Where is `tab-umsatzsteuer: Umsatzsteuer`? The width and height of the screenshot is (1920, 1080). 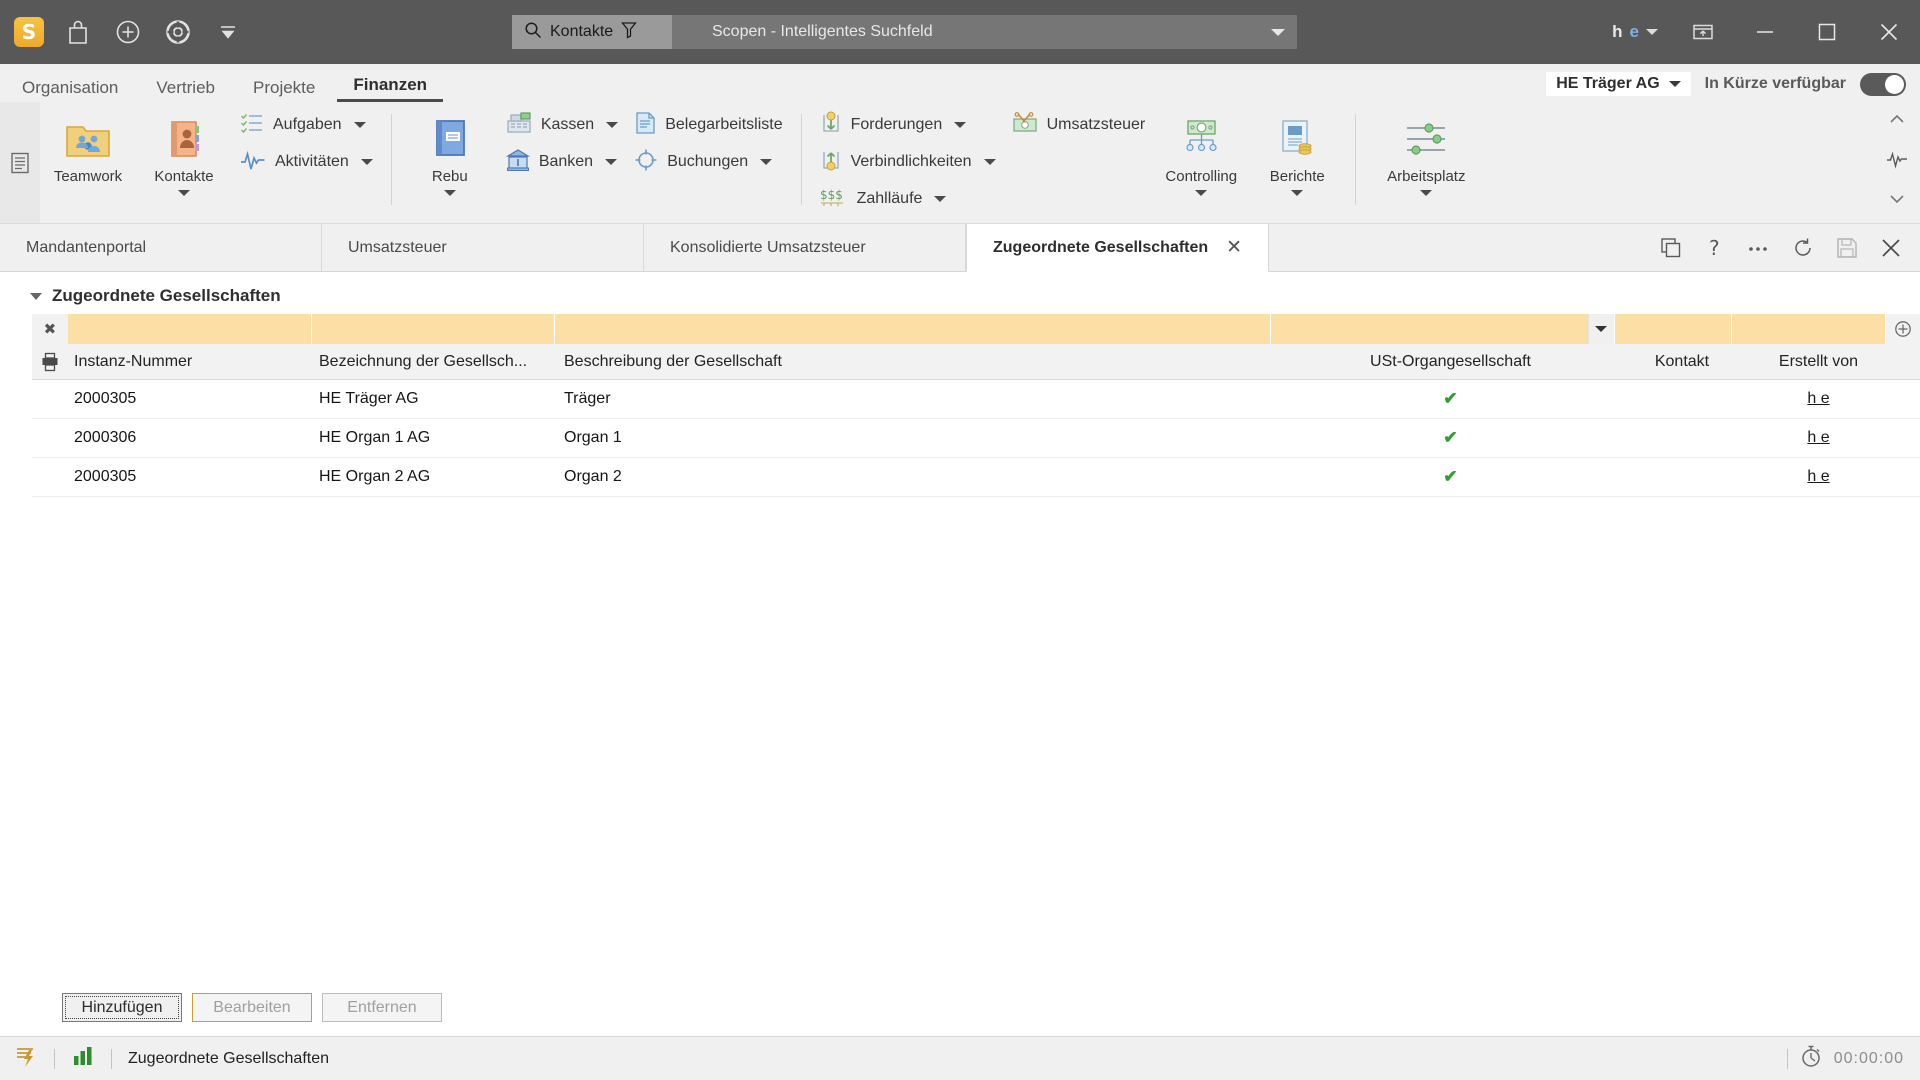
tab-umsatzsteuer: Umsatzsteuer is located at coordinates (483, 247).